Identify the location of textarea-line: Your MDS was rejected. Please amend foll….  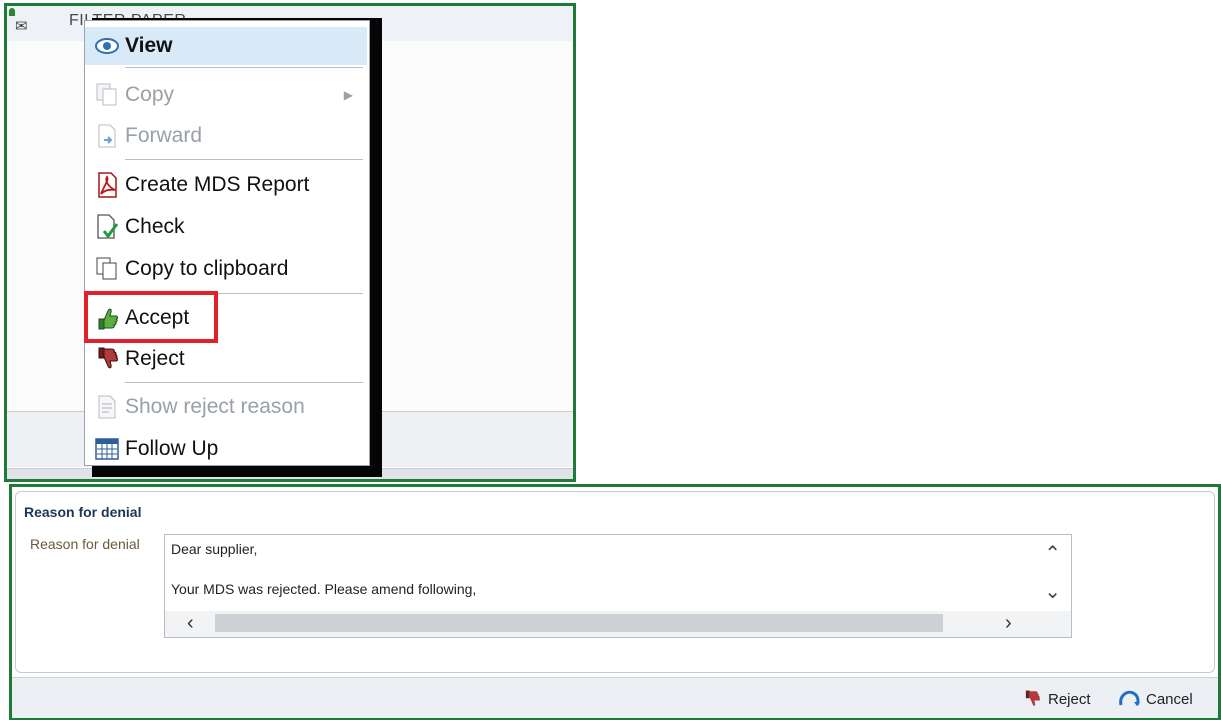
(324, 589).